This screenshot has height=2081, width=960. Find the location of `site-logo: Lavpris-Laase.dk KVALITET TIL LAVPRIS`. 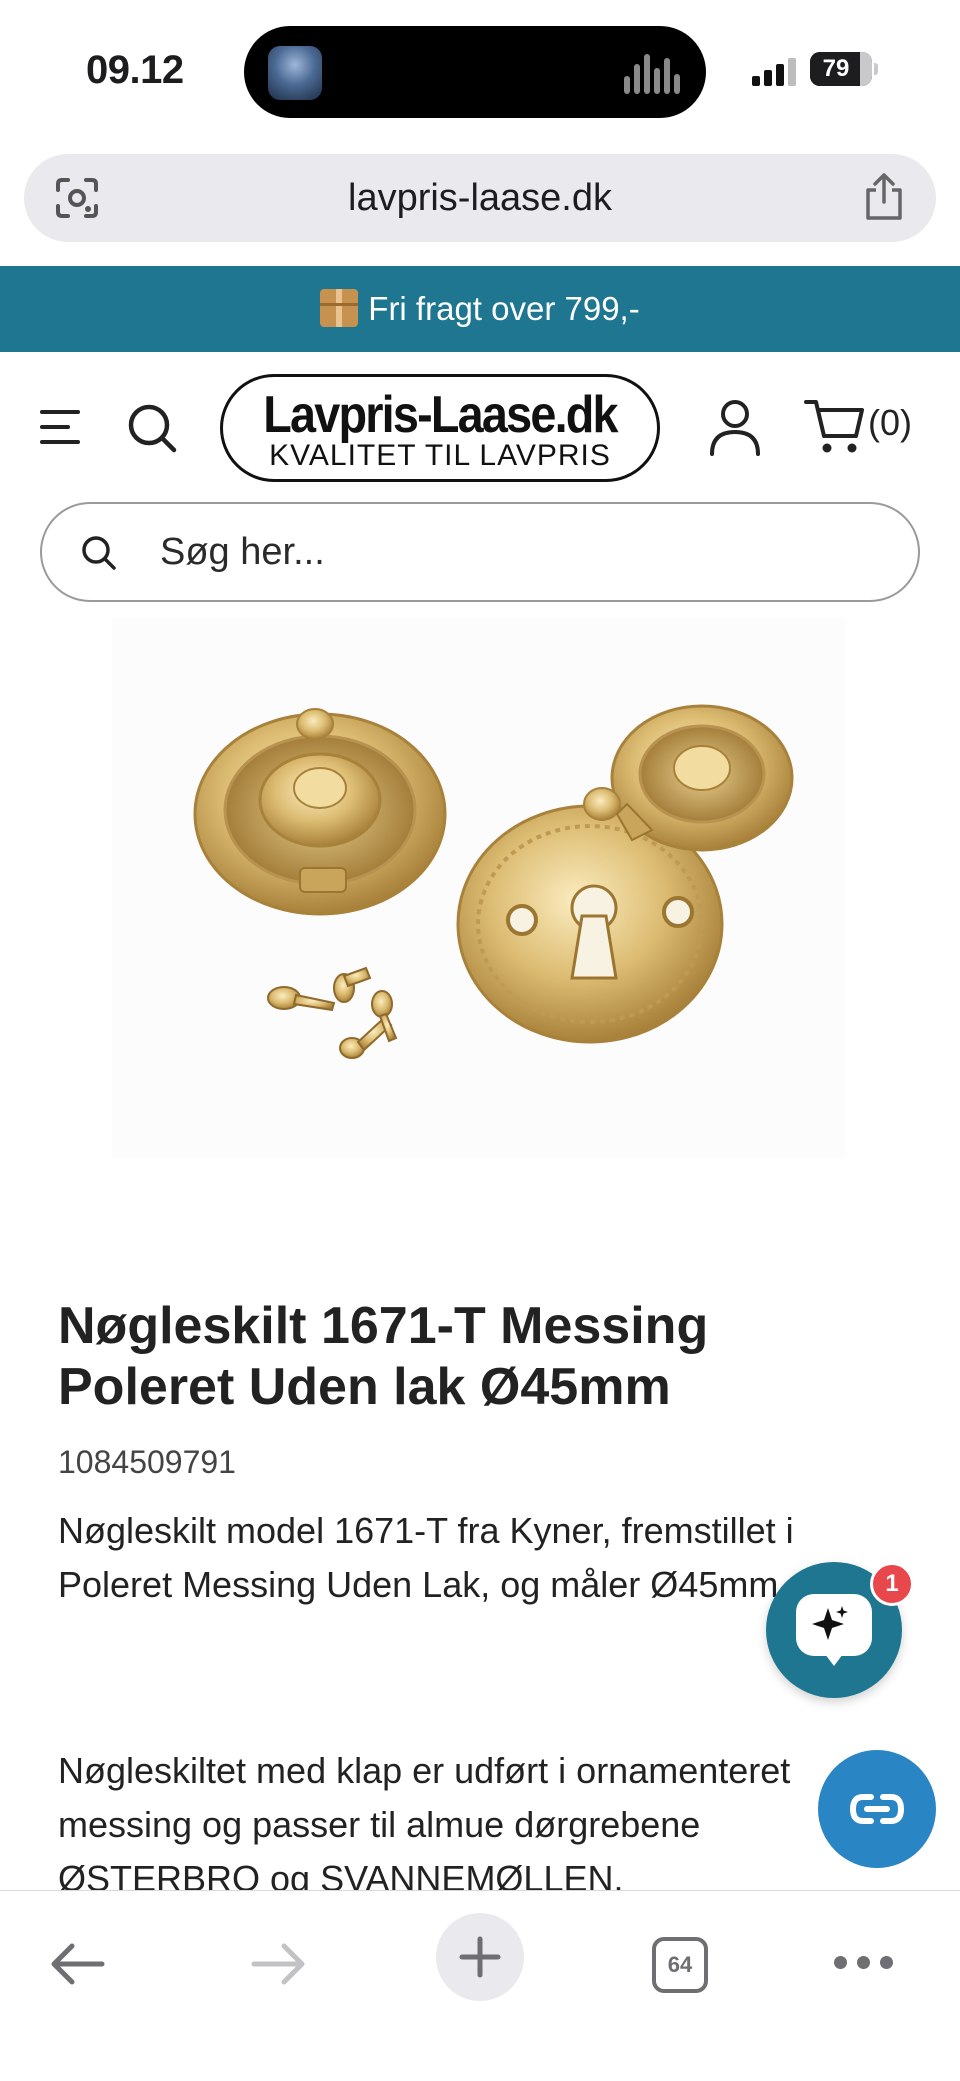

site-logo: Lavpris-Laase.dk KVALITET TIL LAVPRIS is located at coordinates (440, 428).